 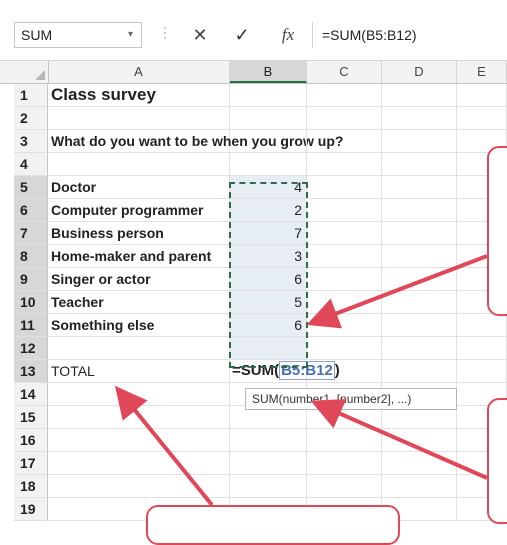 I want to click on column-header-b: B, so click(x=268, y=72).